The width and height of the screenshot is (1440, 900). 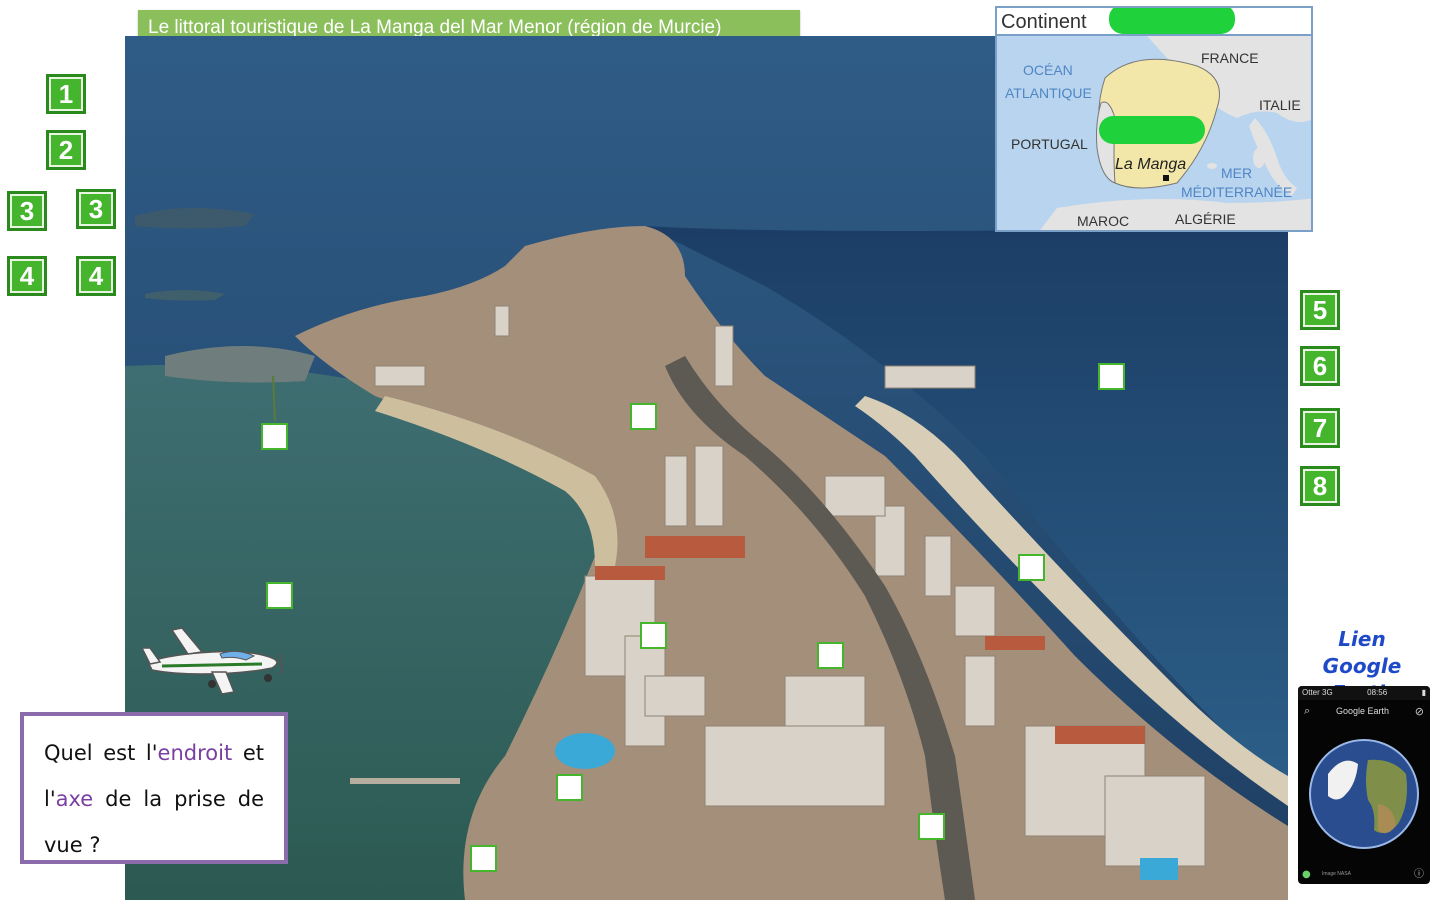 What do you see at coordinates (1205, 219) in the screenshot?
I see `map-label-algerie: ALGÉRIE` at bounding box center [1205, 219].